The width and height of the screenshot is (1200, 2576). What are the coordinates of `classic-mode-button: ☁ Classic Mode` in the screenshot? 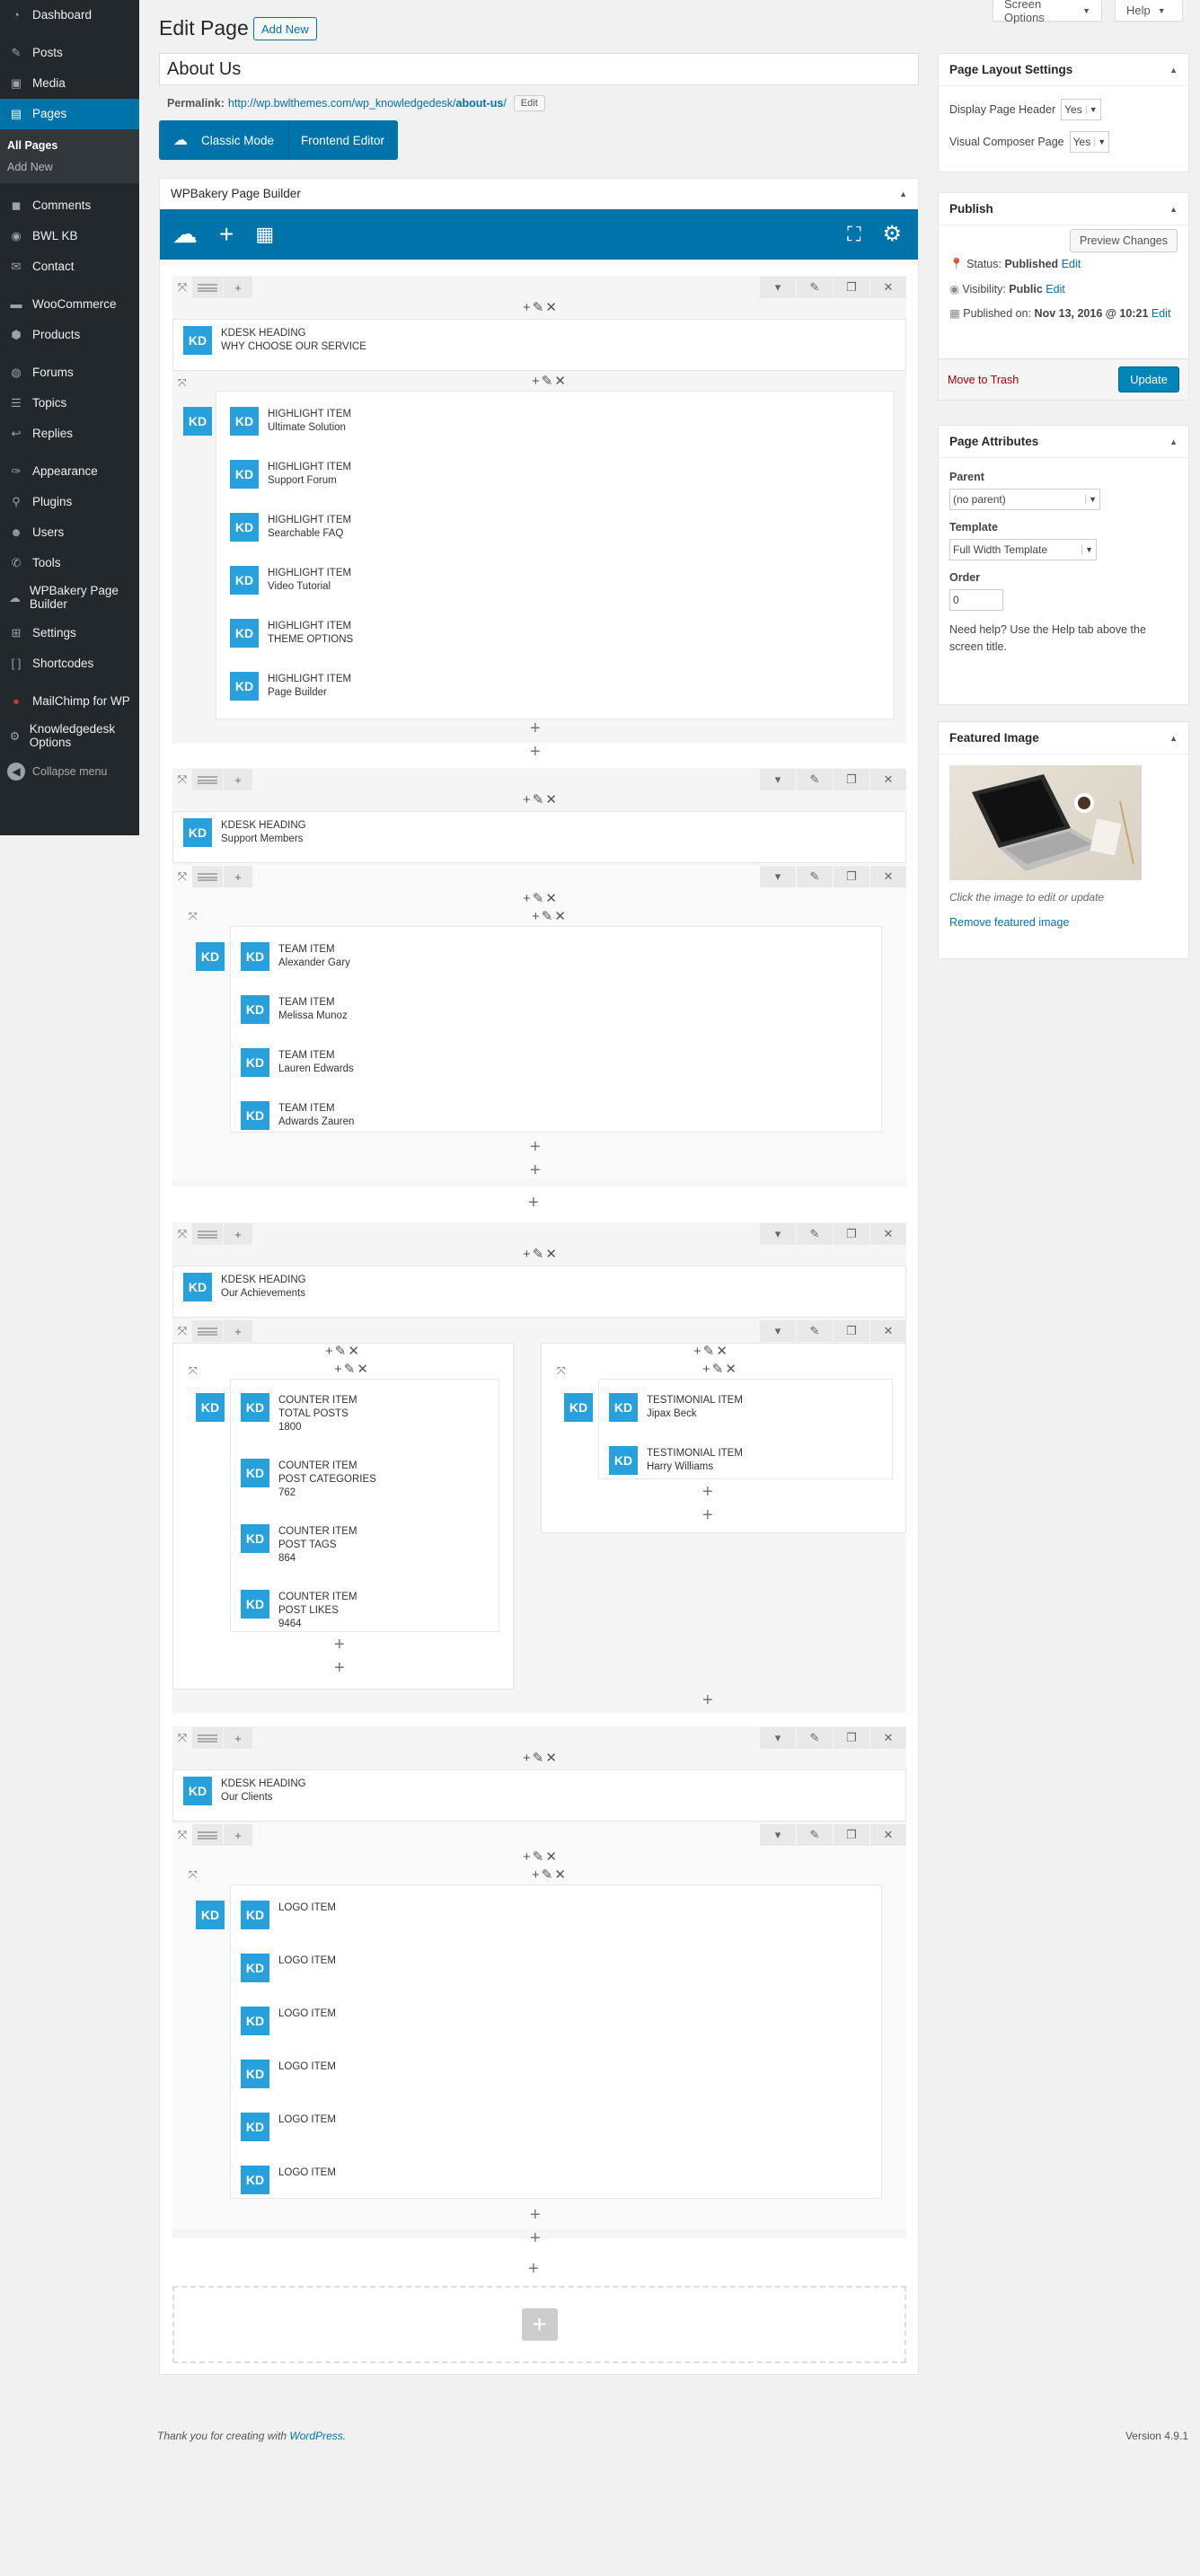 It's located at (224, 140).